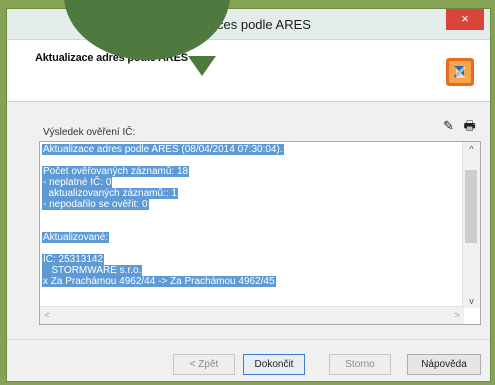 This screenshot has height=385, width=495. Describe the element at coordinates (95, 204) in the screenshot. I see `log-line: - nepodařilo se ověřit: 0` at that location.